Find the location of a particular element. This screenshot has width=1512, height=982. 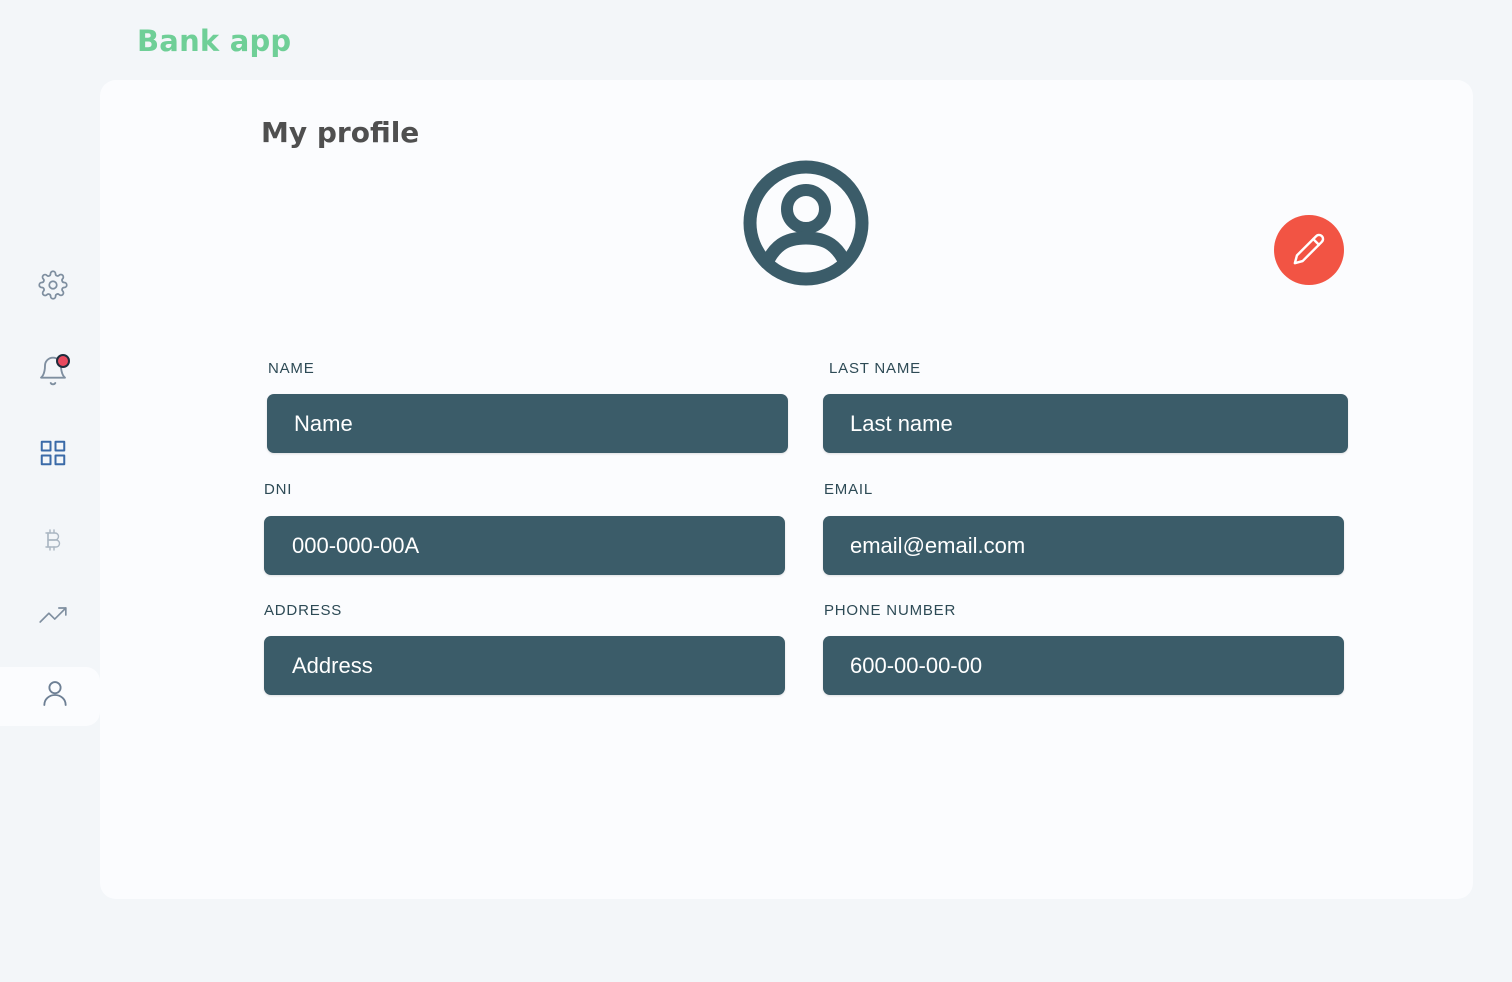

pencil-icon is located at coordinates (1309, 250).